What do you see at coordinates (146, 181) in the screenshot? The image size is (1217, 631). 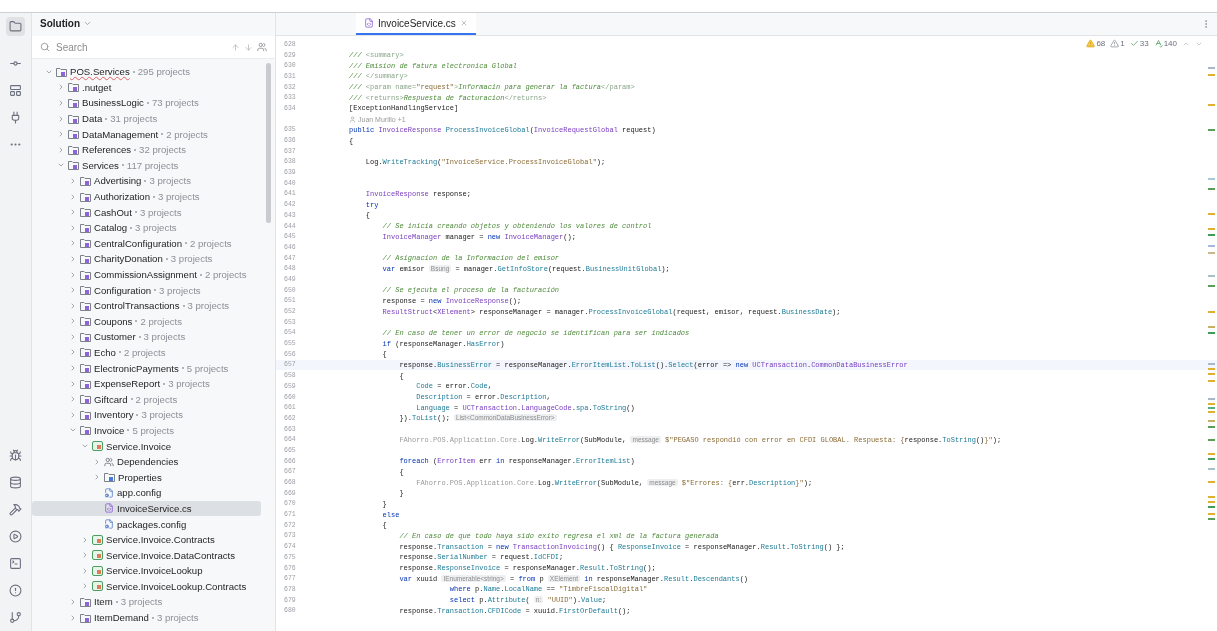 I see `tree-item: Advertising 3 projects` at bounding box center [146, 181].